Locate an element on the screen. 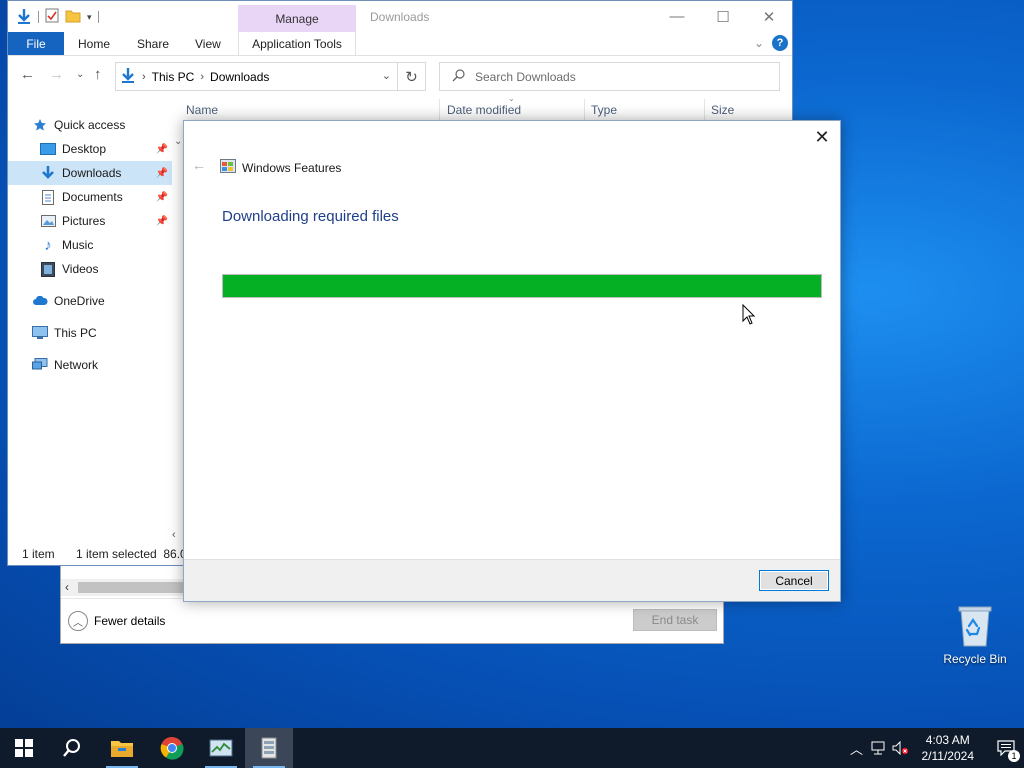 This screenshot has height=768, width=1024. nav-music: ♪ Music is located at coordinates (90, 245).